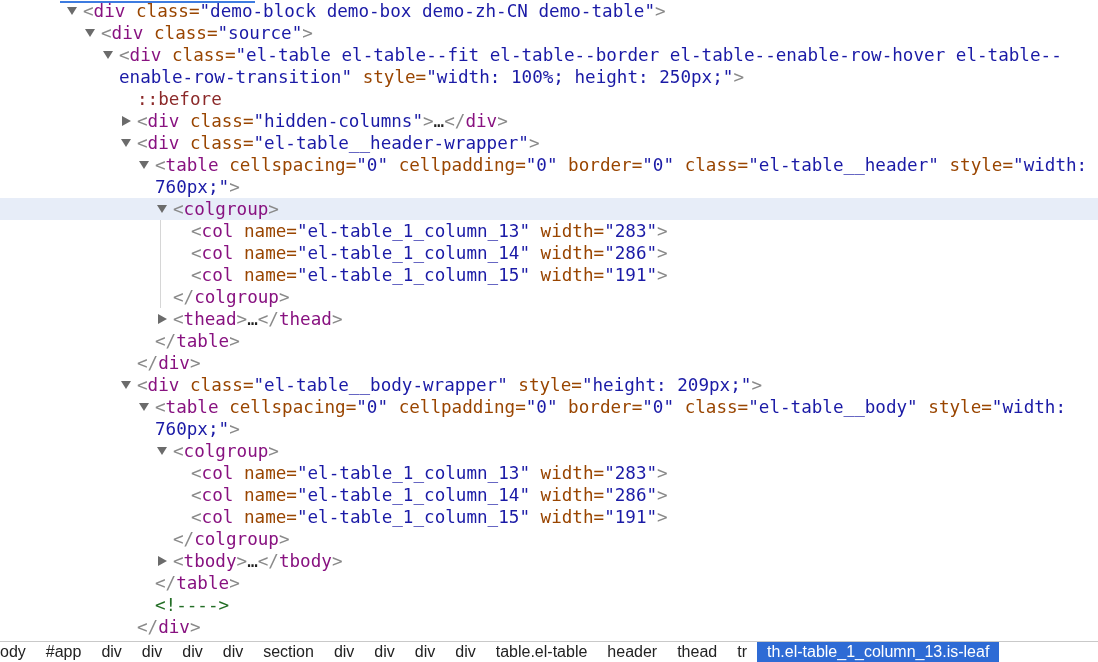 The width and height of the screenshot is (1098, 662). I want to click on breadcrumb-item: ody, so click(18, 652).